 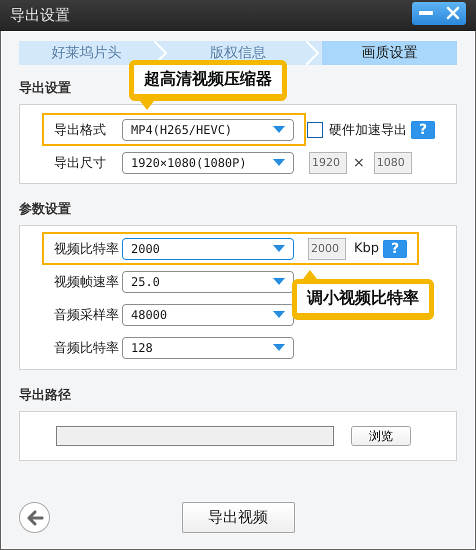 I want to click on section-heading: 导出路径, so click(x=45, y=395).